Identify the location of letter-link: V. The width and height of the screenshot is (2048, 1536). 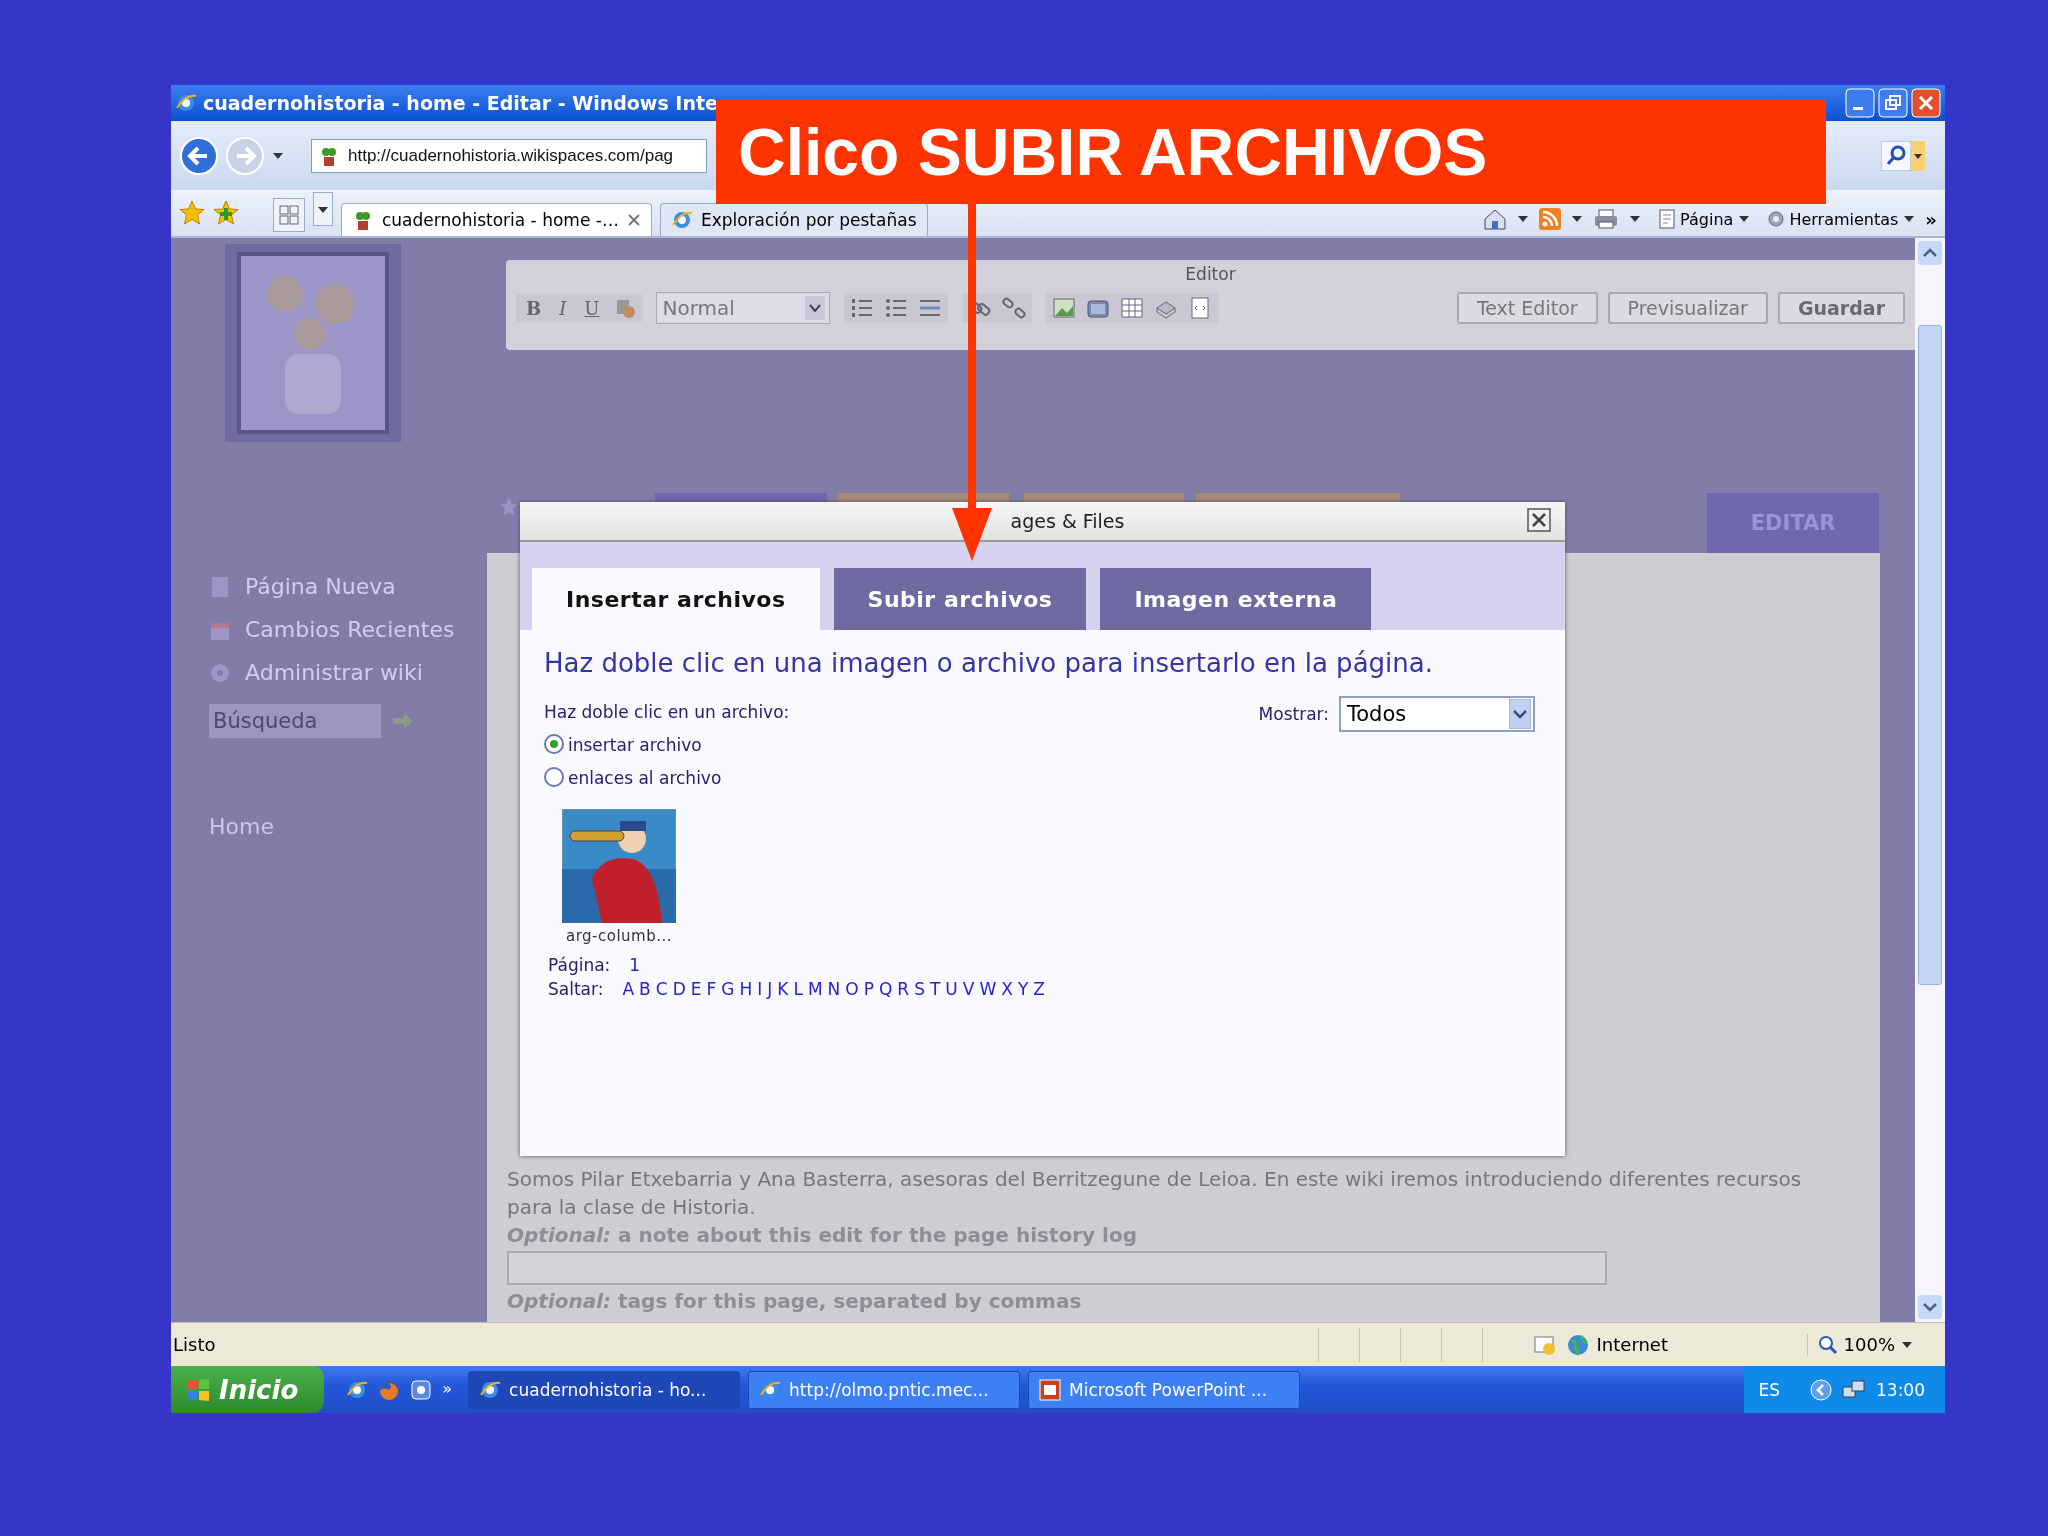
(968, 989).